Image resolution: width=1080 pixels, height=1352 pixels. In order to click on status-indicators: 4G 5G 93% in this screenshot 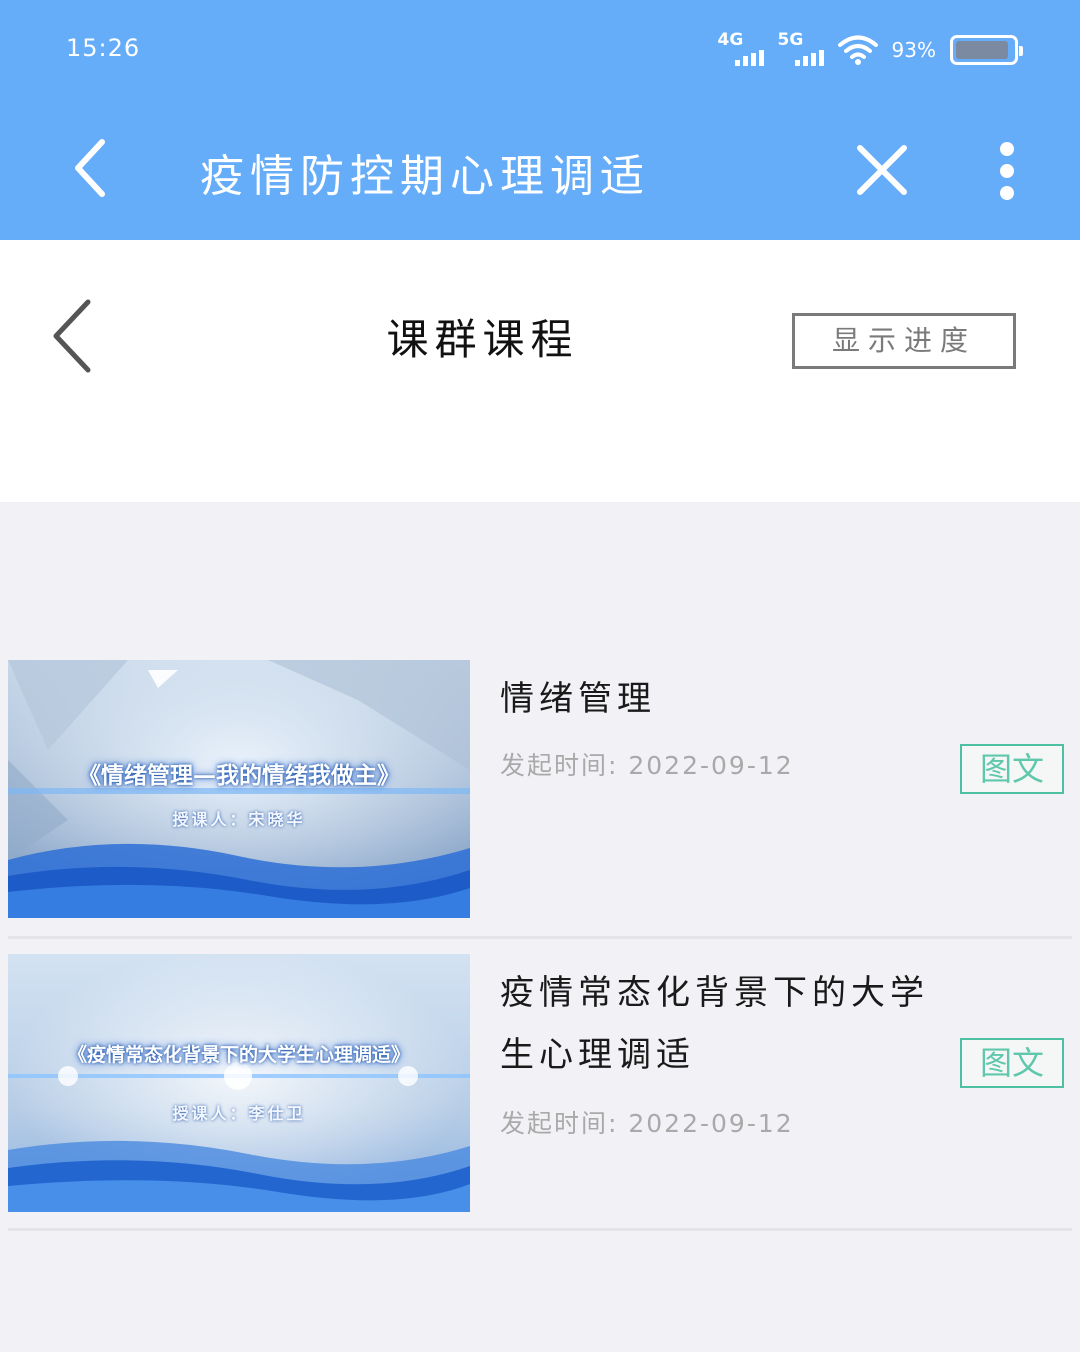, I will do `click(870, 50)`.